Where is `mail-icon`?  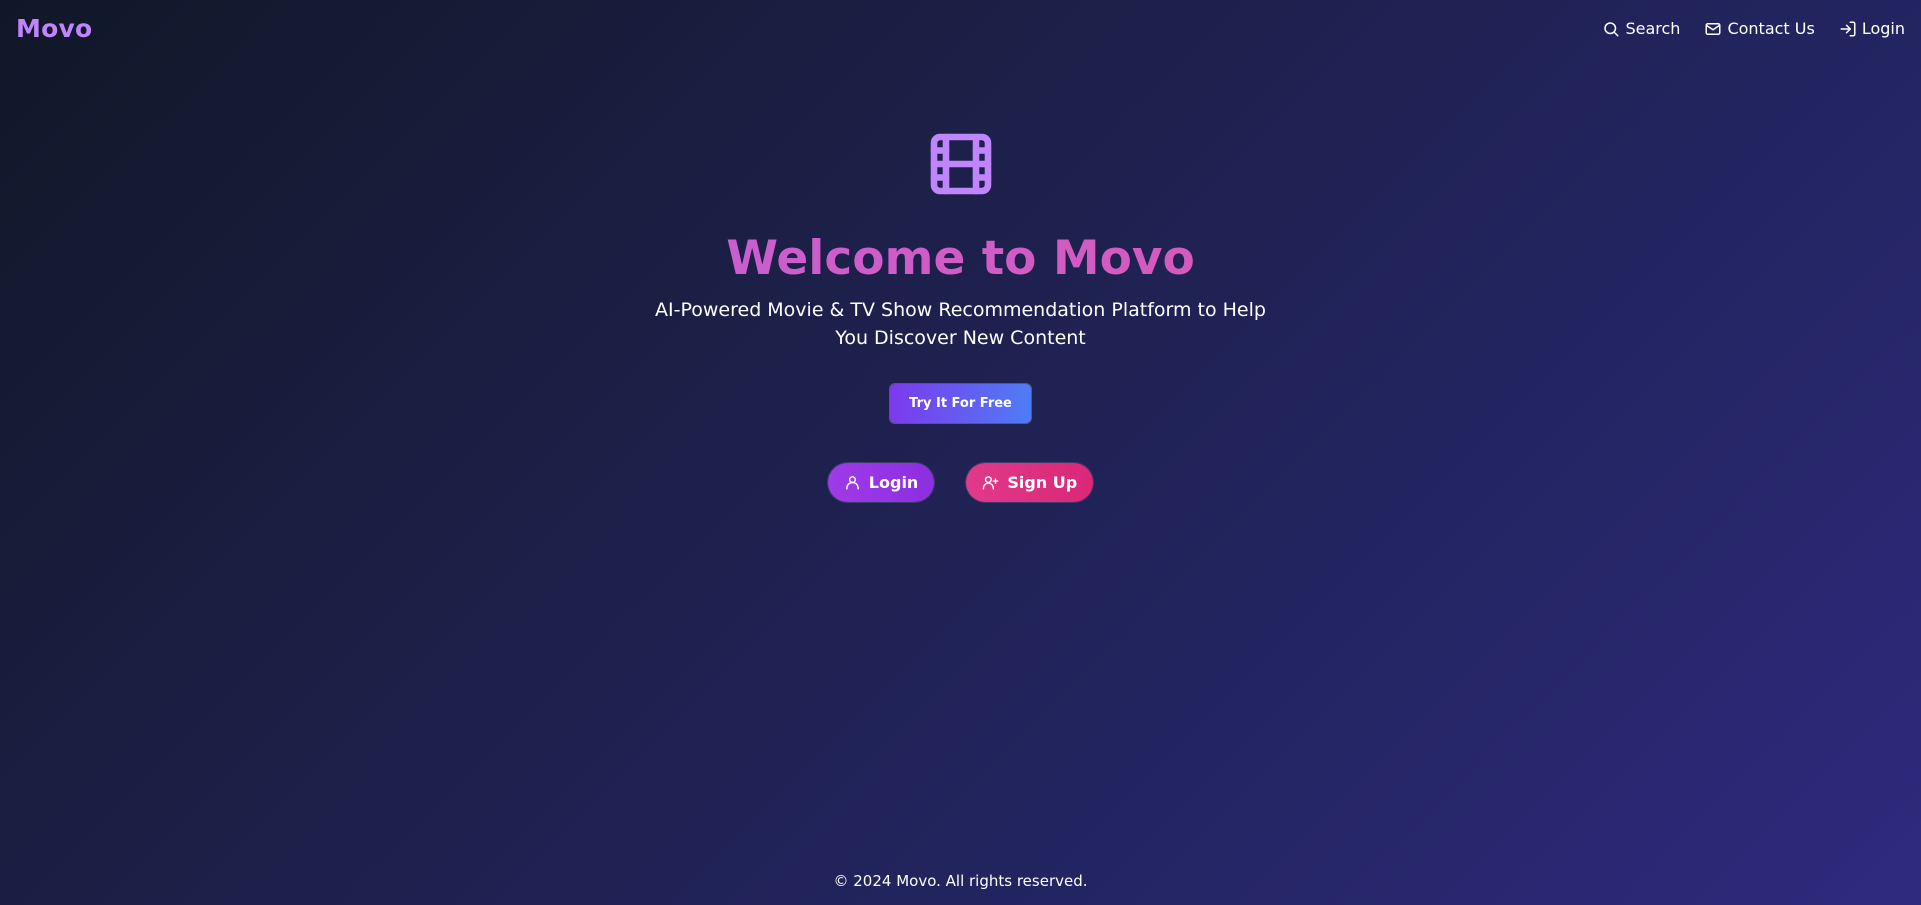
mail-icon is located at coordinates (1713, 28).